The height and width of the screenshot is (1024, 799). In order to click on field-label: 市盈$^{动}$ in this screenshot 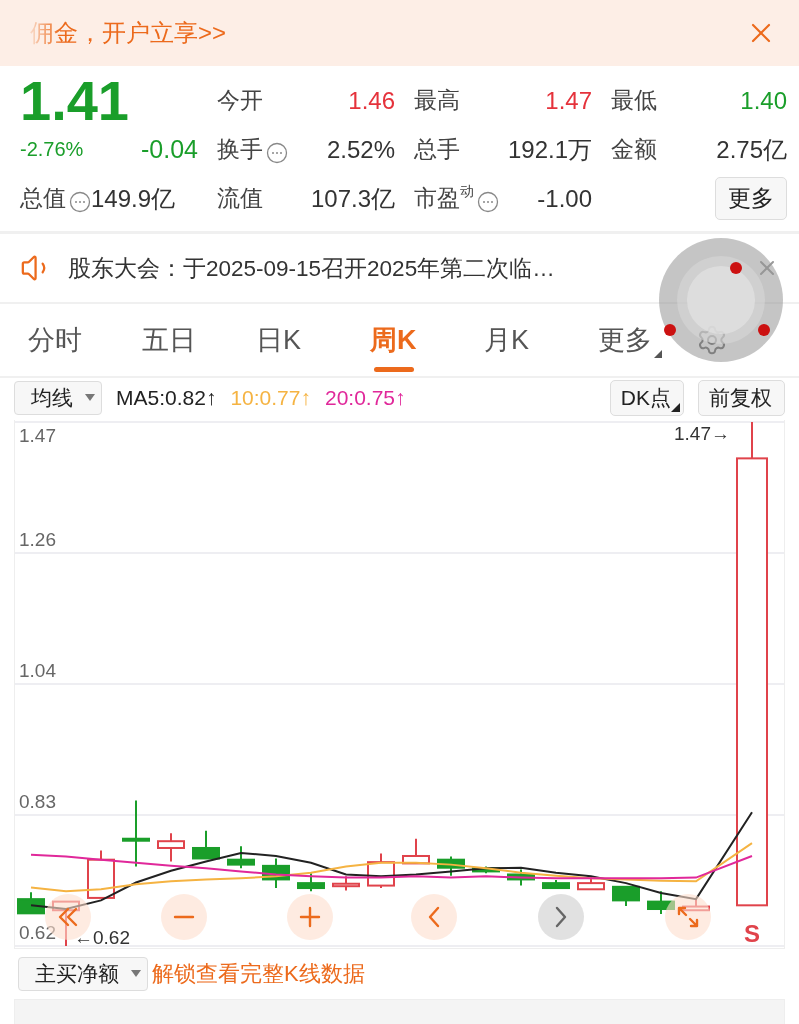, I will do `click(444, 198)`.